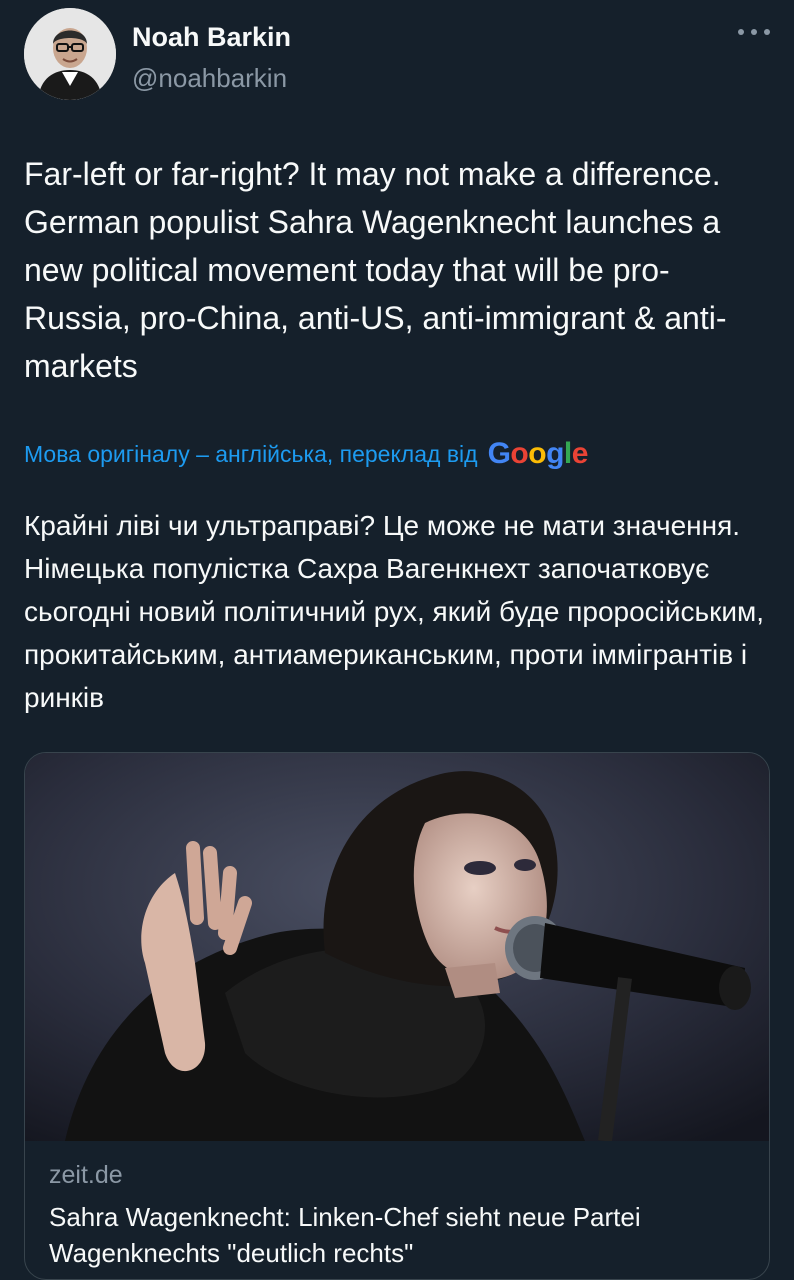 The image size is (794, 1280). Describe the element at coordinates (211, 37) in the screenshot. I see `author-name: Noah Barkin` at that location.